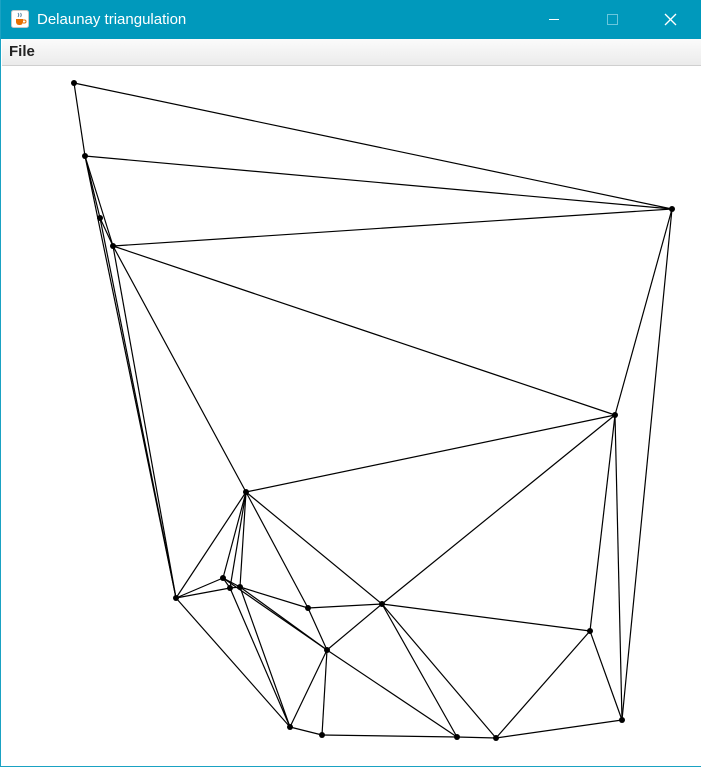  I want to click on maximize-icon, so click(612, 19).